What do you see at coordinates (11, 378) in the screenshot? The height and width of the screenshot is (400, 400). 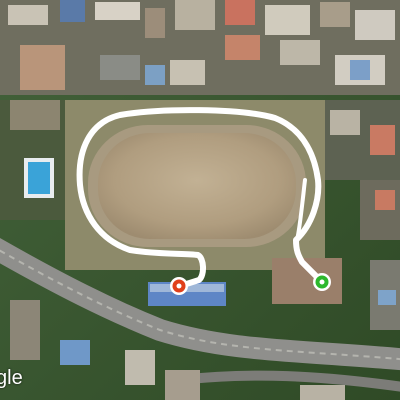 I see `map-attribution: gle` at bounding box center [11, 378].